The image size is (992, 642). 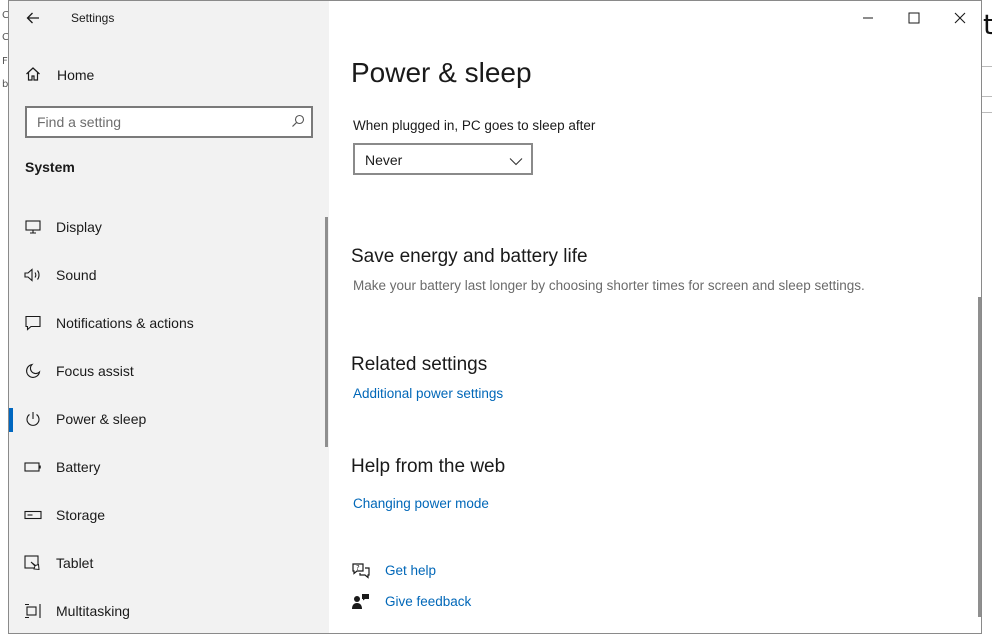 I want to click on minimize-icon, so click(x=868, y=18).